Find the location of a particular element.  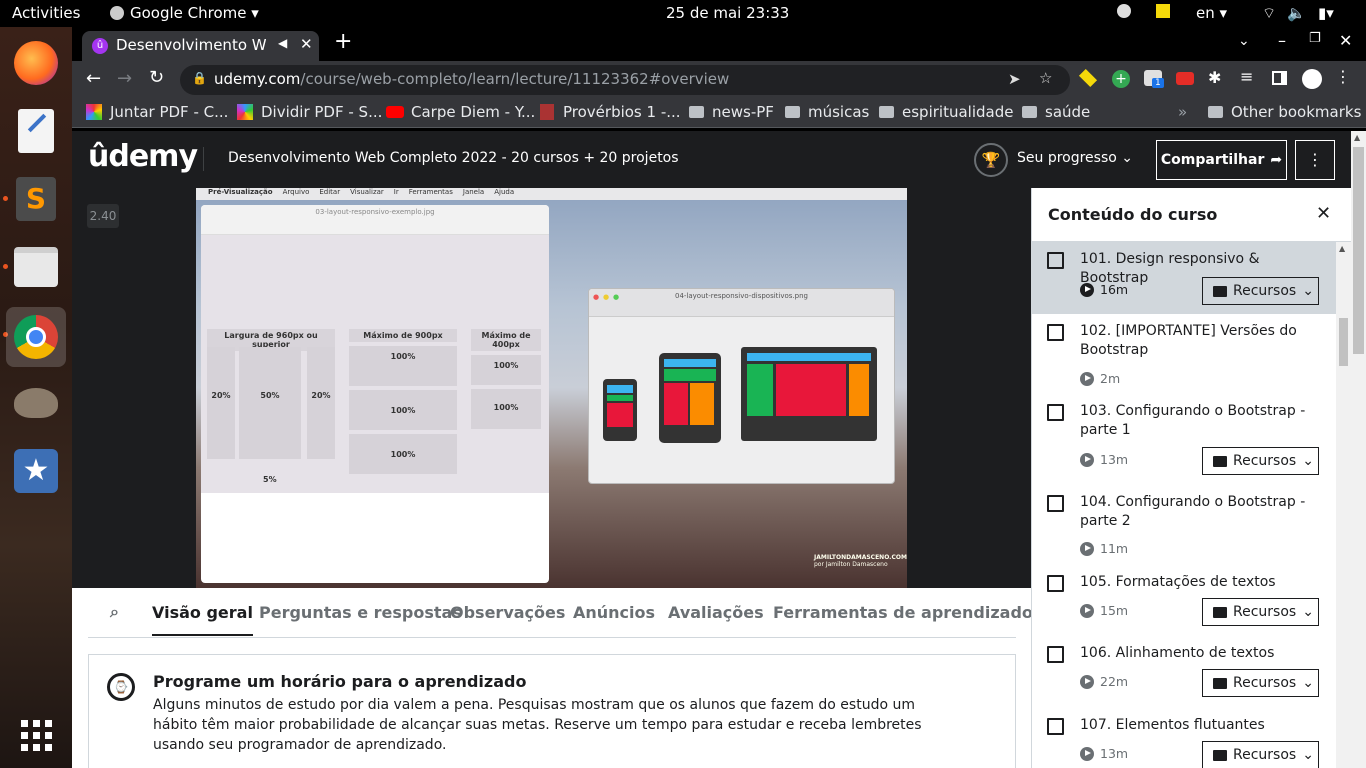

lecture-item: 105. Formatações de textos 15m Recursos ⌄ is located at coordinates (1184, 600).